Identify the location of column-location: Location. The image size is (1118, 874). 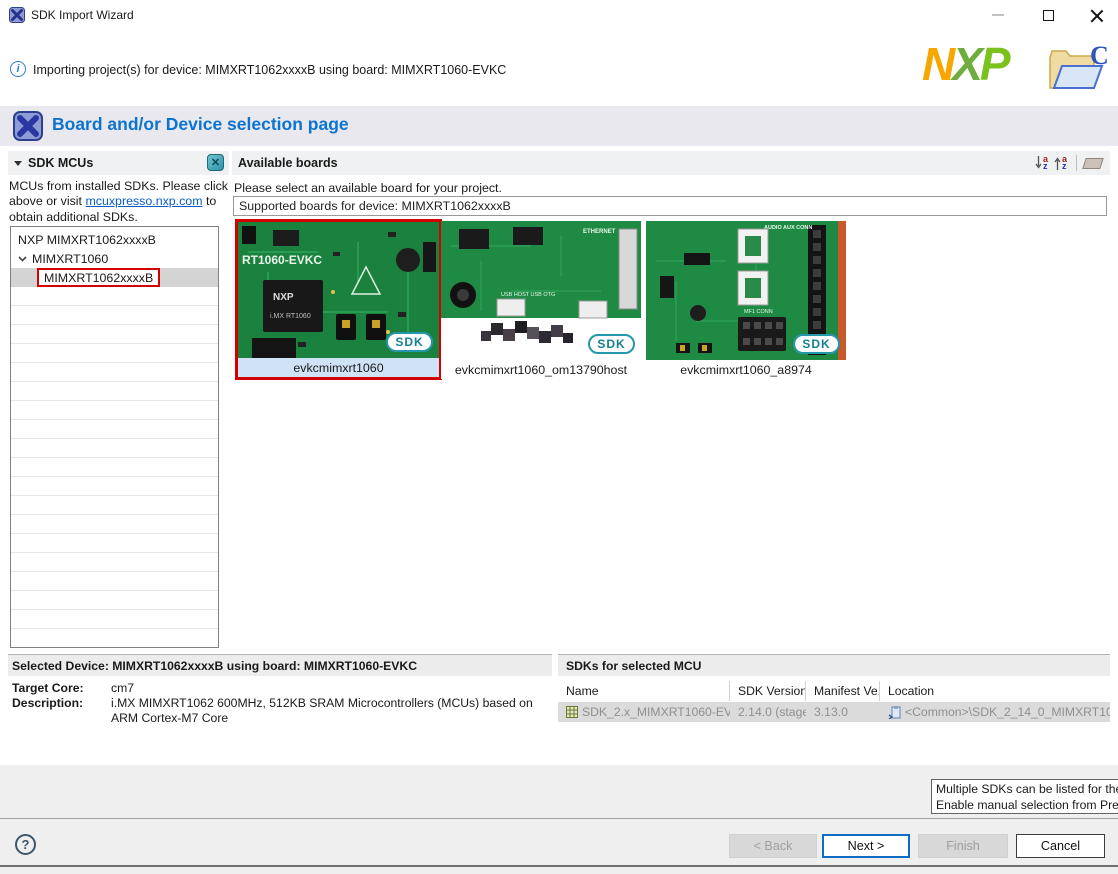
(995, 691).